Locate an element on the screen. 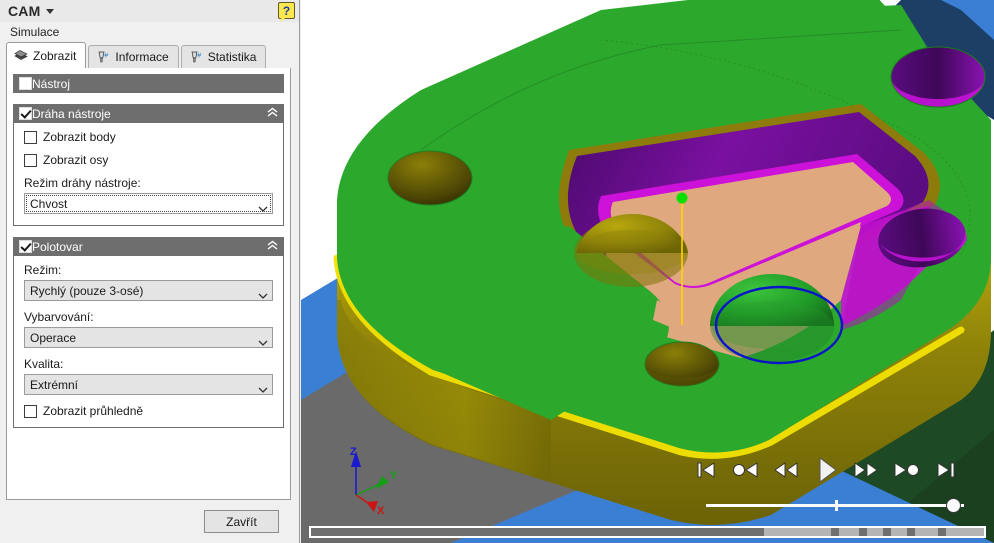  playback-controls is located at coordinates (826, 470).